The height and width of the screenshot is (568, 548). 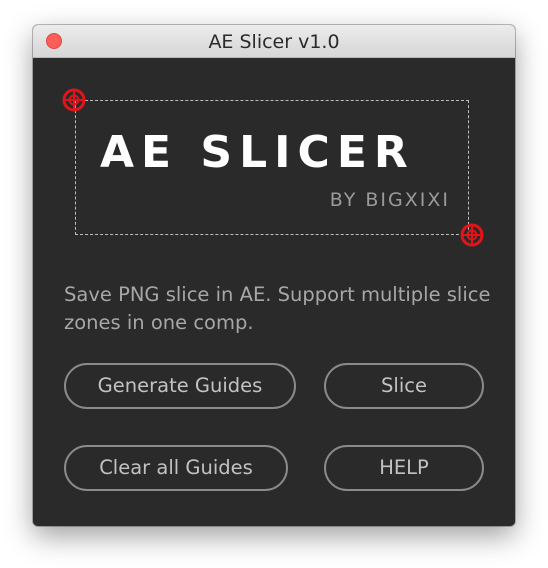 What do you see at coordinates (257, 152) in the screenshot?
I see `logo-title: AE SLICER` at bounding box center [257, 152].